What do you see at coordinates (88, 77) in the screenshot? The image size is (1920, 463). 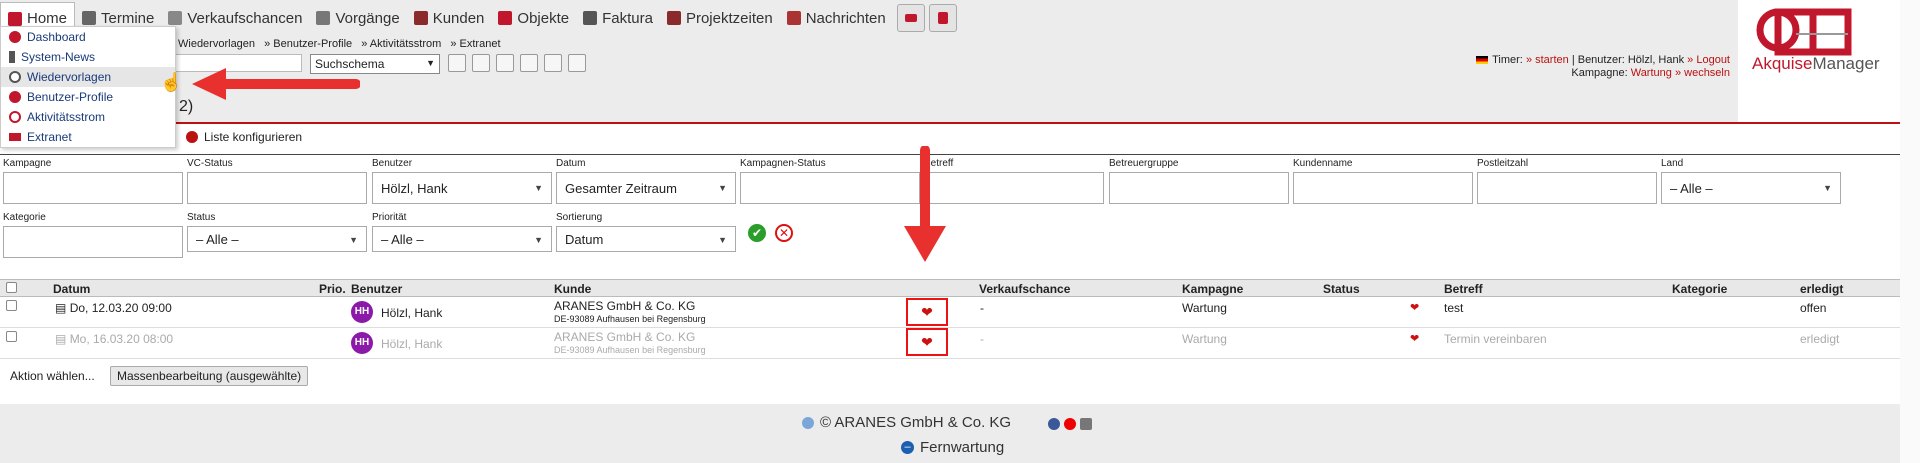 I see `dropdown-item-wiedervorlagen: Wiedervorlagen` at bounding box center [88, 77].